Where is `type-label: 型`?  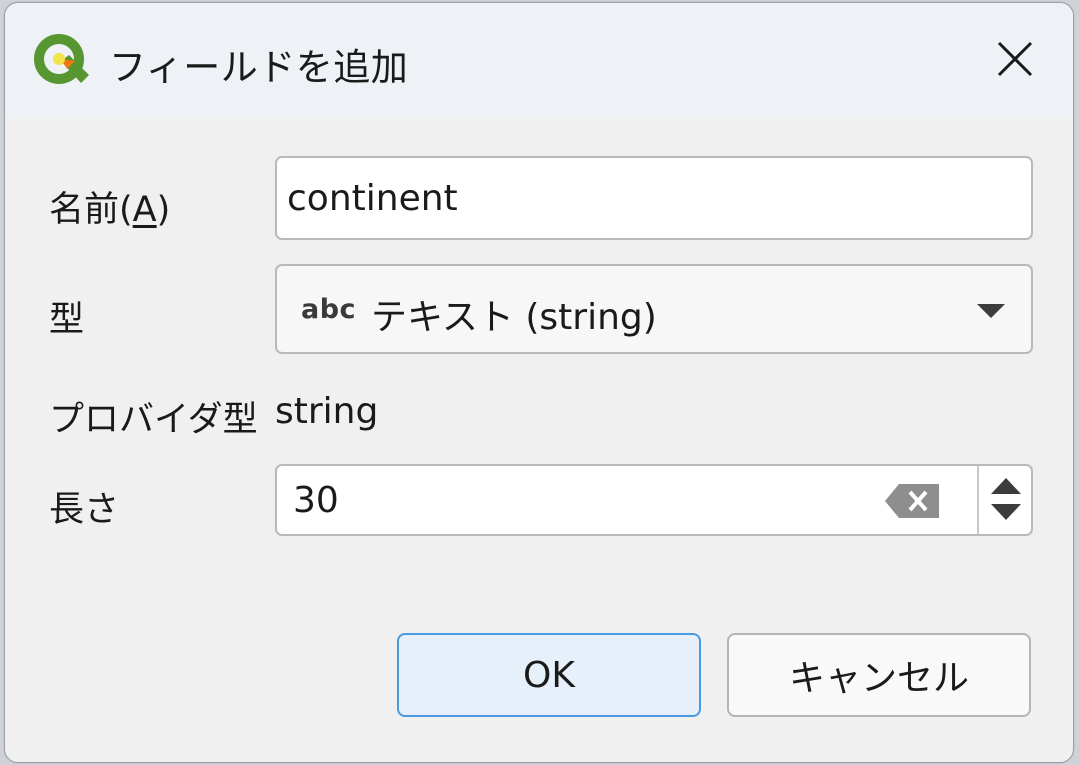 type-label: 型 is located at coordinates (67, 320).